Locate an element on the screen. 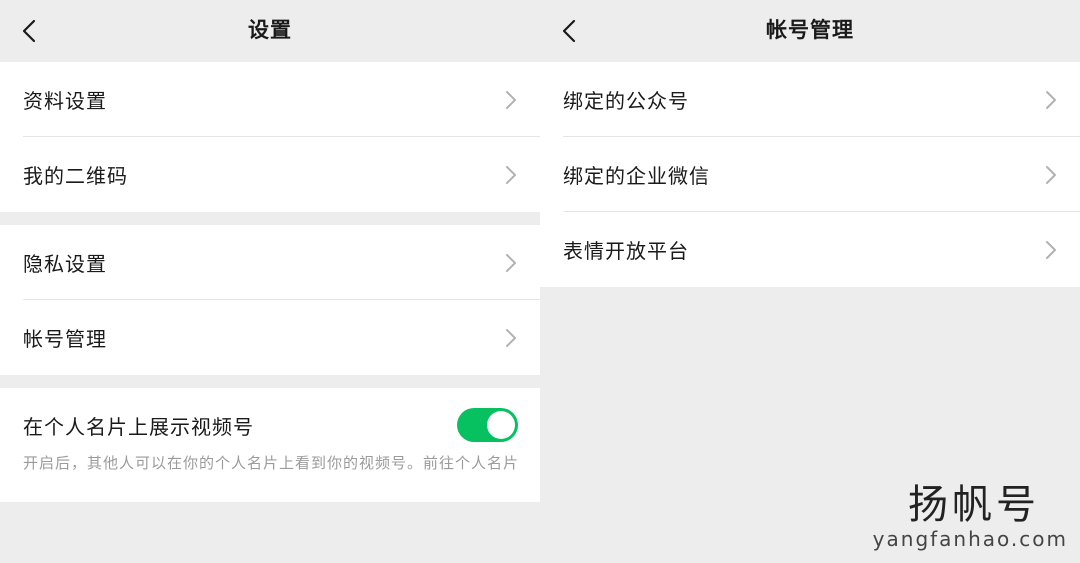 Image resolution: width=1080 pixels, height=563 pixels. menu-item-account-management: 帐号管理 is located at coordinates (270, 337).